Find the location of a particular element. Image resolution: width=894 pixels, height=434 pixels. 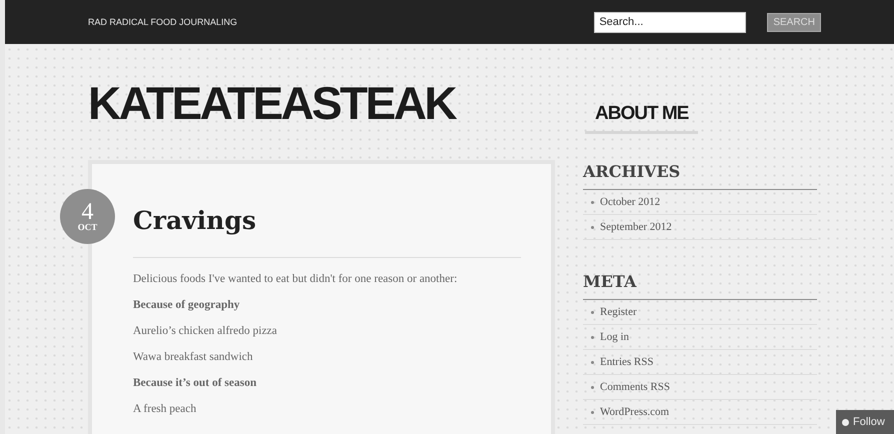

post-paragraph: A fresh peach is located at coordinates (165, 409).